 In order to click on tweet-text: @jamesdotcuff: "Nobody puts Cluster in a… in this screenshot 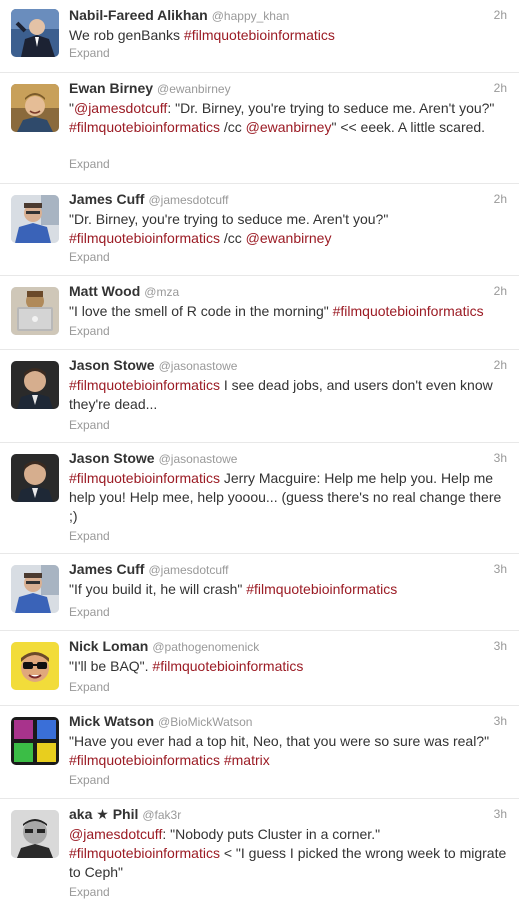, I will do `click(289, 853)`.